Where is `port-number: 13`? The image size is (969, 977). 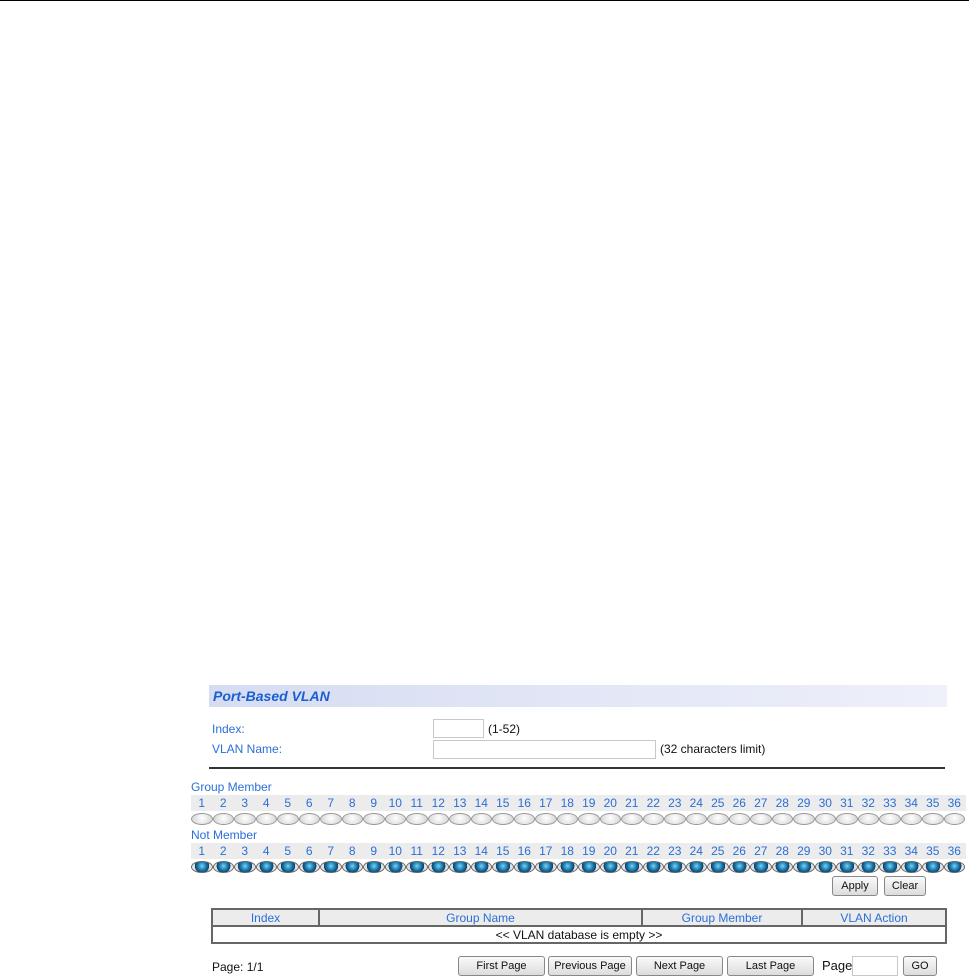
port-number: 13 is located at coordinates (460, 803).